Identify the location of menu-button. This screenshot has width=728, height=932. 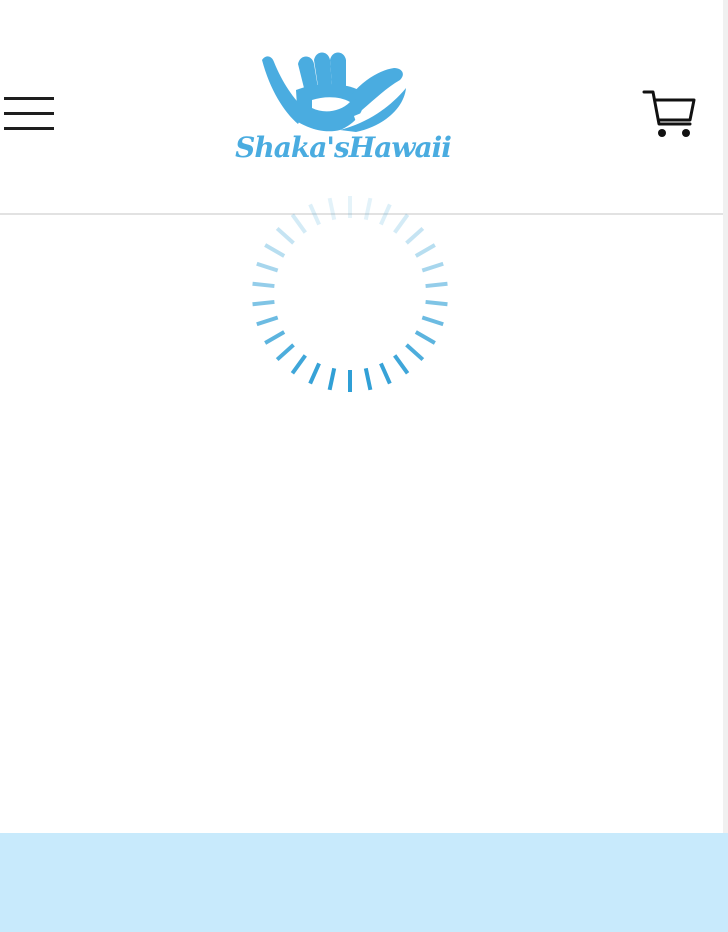
(29, 114).